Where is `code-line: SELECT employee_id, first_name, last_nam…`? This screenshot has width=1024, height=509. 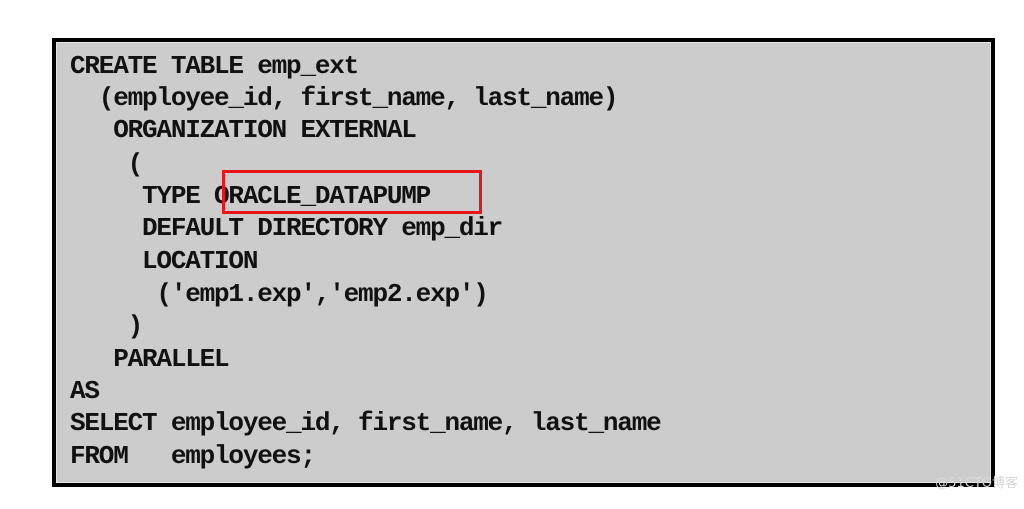 code-line: SELECT employee_id, first_name, last_nam… is located at coordinates (366, 423).